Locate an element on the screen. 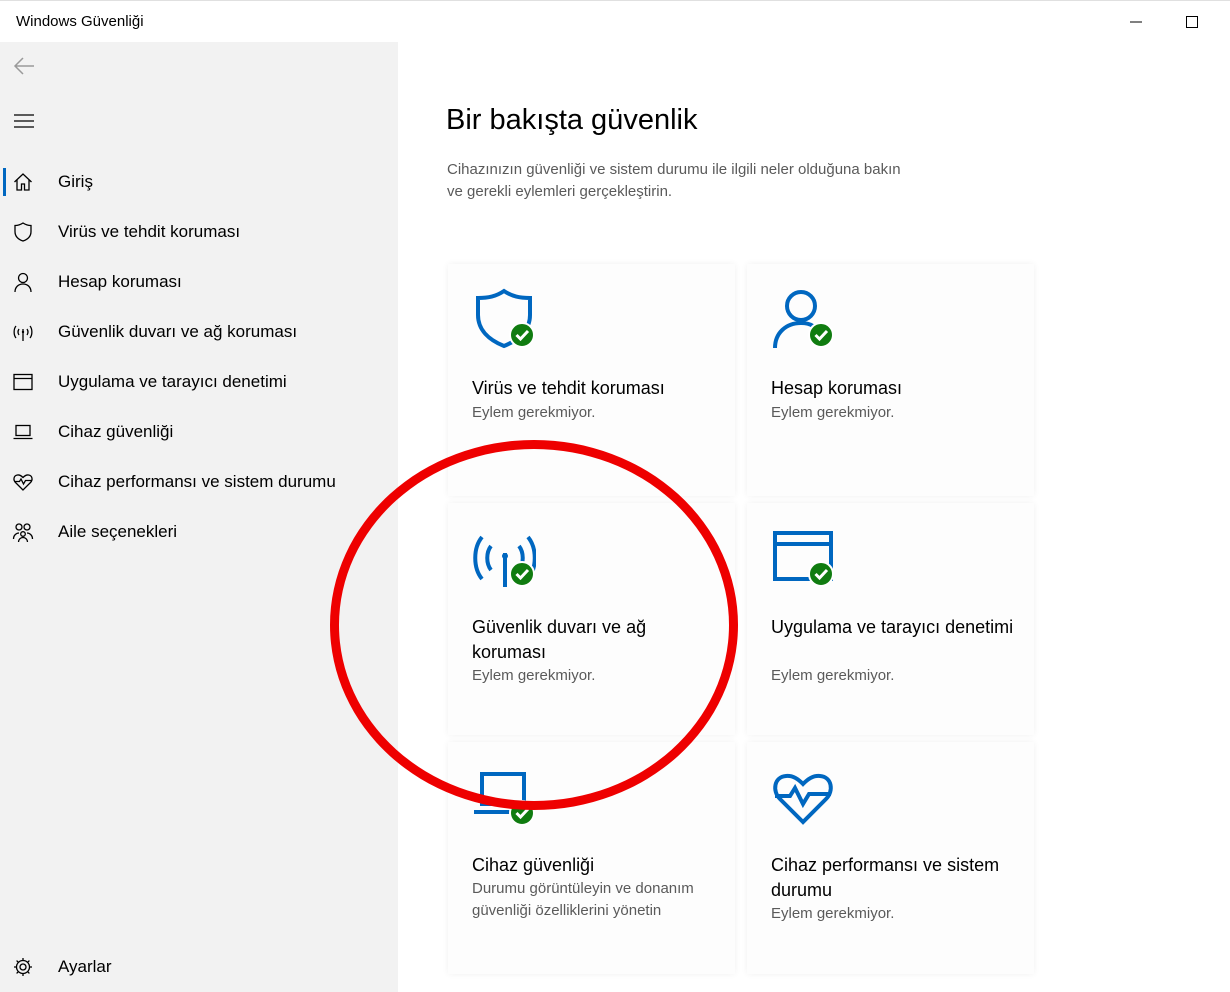 This screenshot has height=992, width=1230. back-arrow-icon is located at coordinates (23, 66).